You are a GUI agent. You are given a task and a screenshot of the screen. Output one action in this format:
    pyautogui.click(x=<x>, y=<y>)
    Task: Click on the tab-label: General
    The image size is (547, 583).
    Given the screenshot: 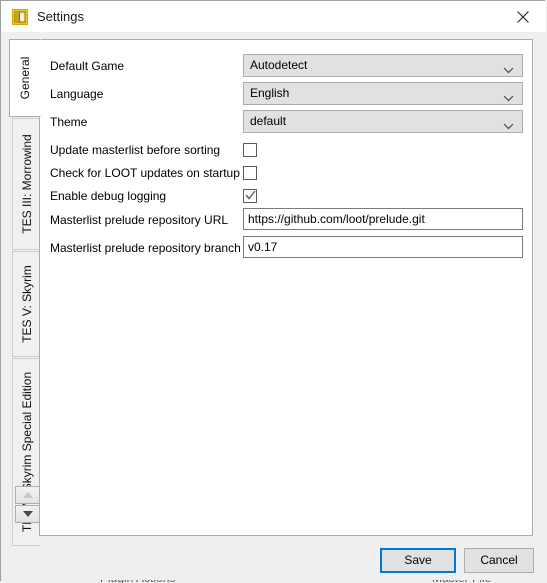 What is the action you would take?
    pyautogui.click(x=25, y=78)
    